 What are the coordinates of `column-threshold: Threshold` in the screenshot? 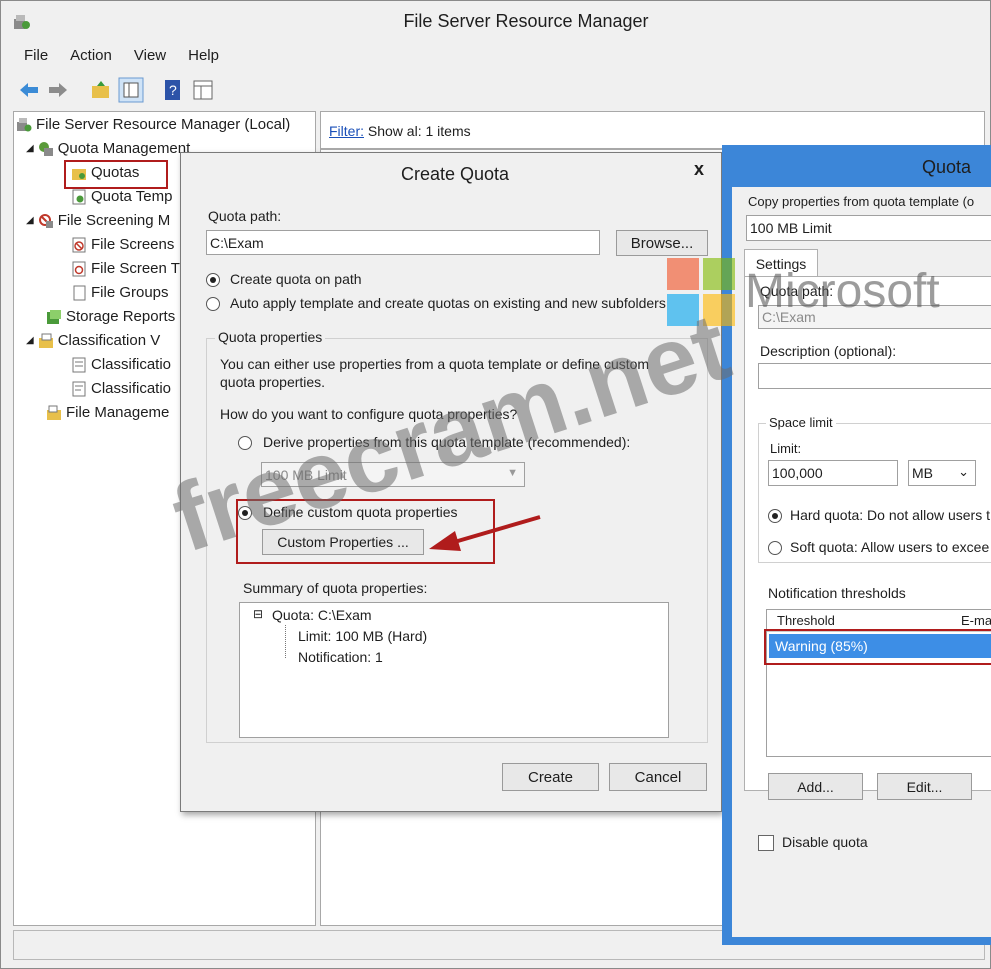 It's located at (806, 620).